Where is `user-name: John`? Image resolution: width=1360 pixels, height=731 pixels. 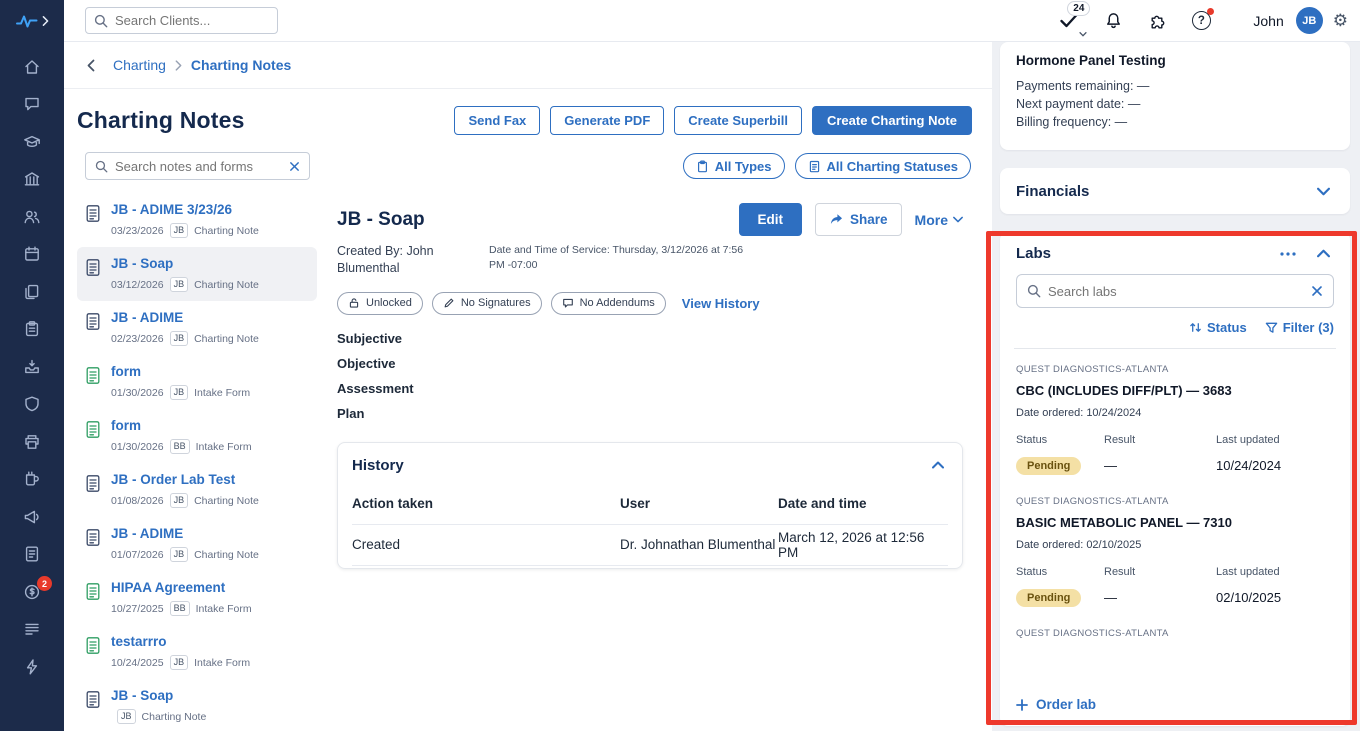
user-name: John is located at coordinates (1268, 21).